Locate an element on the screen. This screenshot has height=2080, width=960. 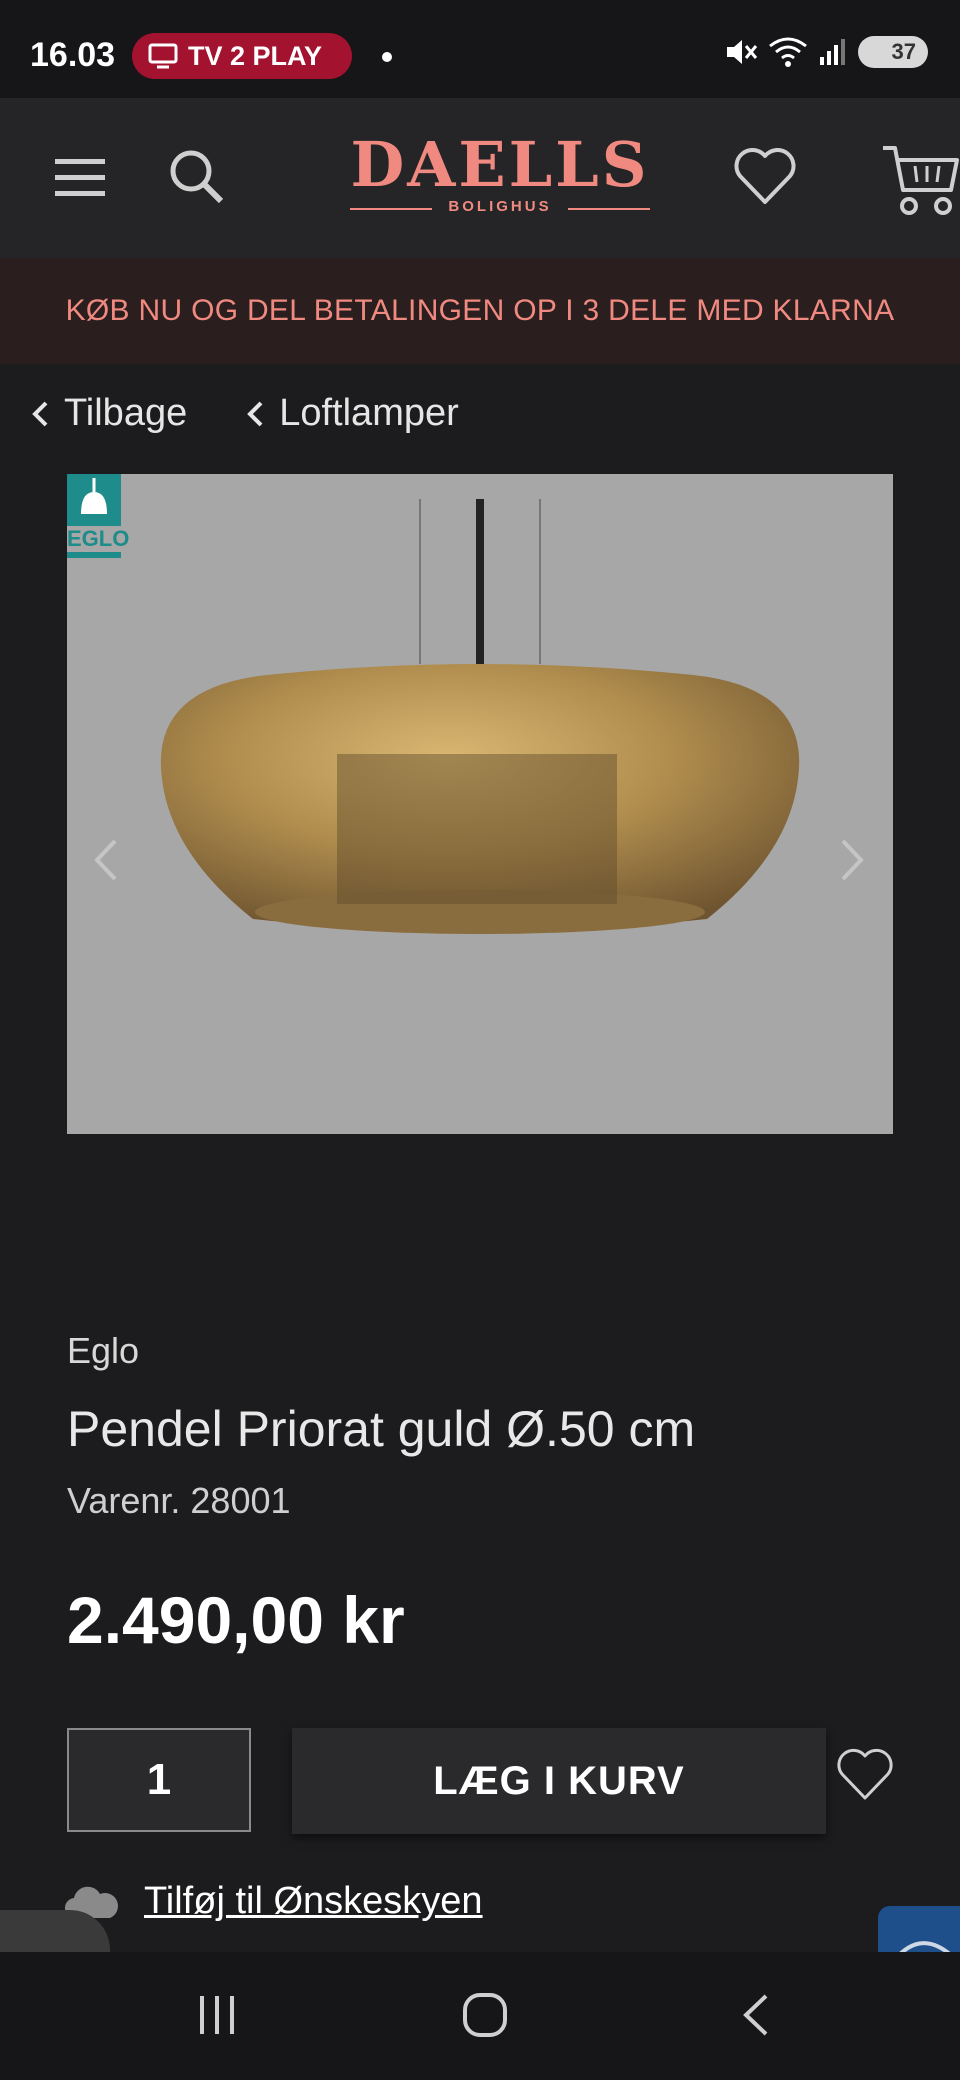
breadcrumb-label: Tilbage is located at coordinates (126, 413).